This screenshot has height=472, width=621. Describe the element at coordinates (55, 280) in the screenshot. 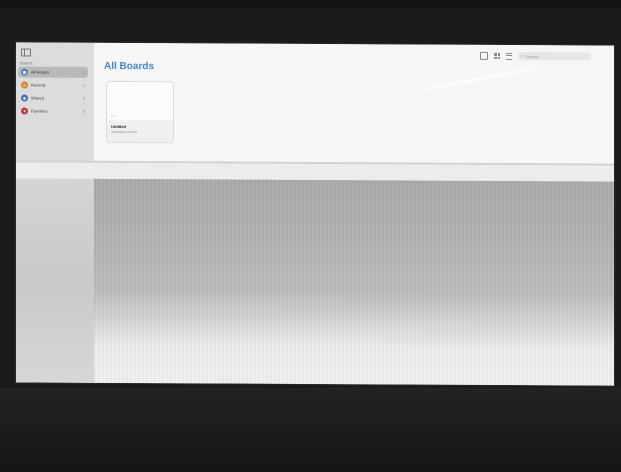

I see `sidebar-lower-area` at that location.